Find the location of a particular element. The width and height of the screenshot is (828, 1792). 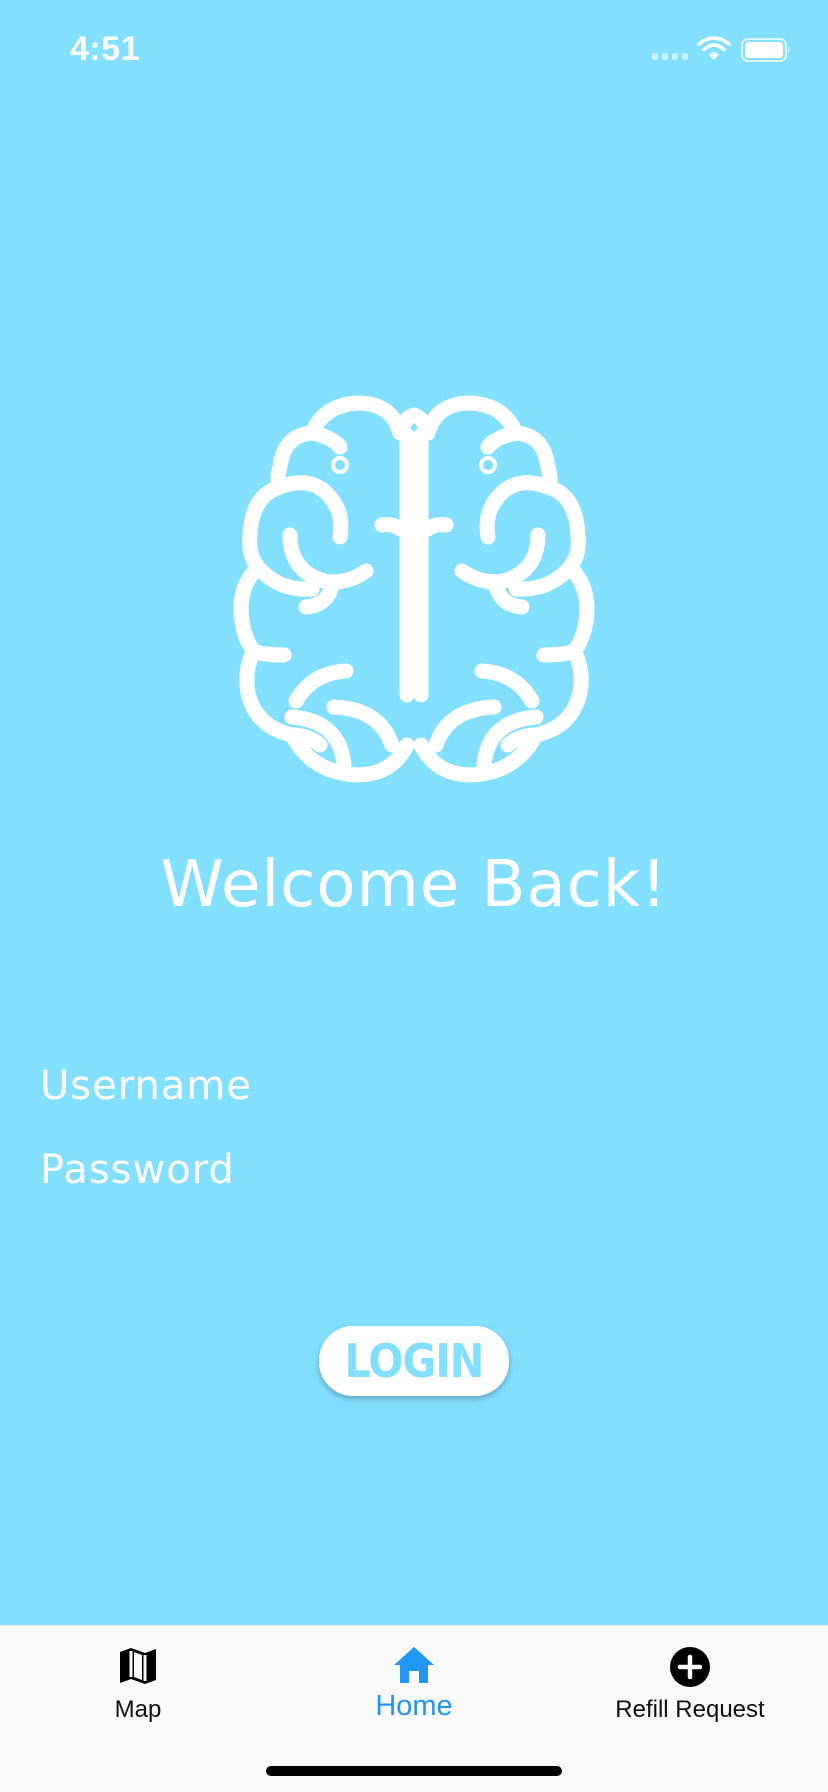

welcome-title: Welcome Back! is located at coordinates (414, 885).